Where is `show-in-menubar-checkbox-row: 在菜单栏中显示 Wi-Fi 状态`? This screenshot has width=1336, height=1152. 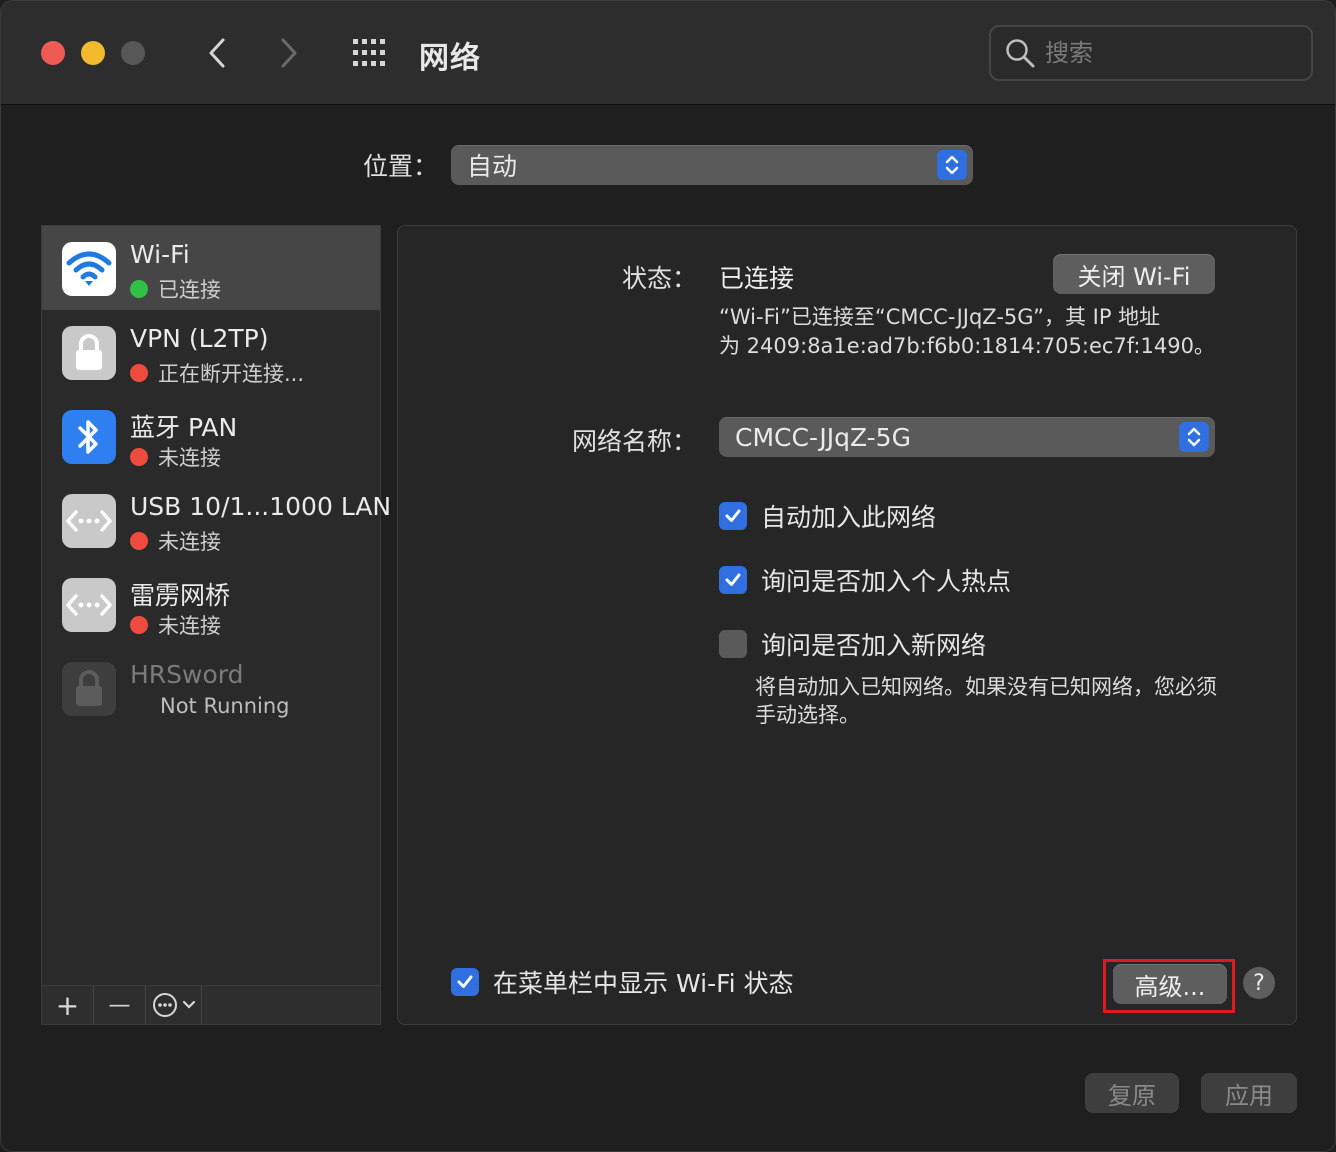 show-in-menubar-checkbox-row: 在菜单栏中显示 Wi-Fi 状态 is located at coordinates (622, 982).